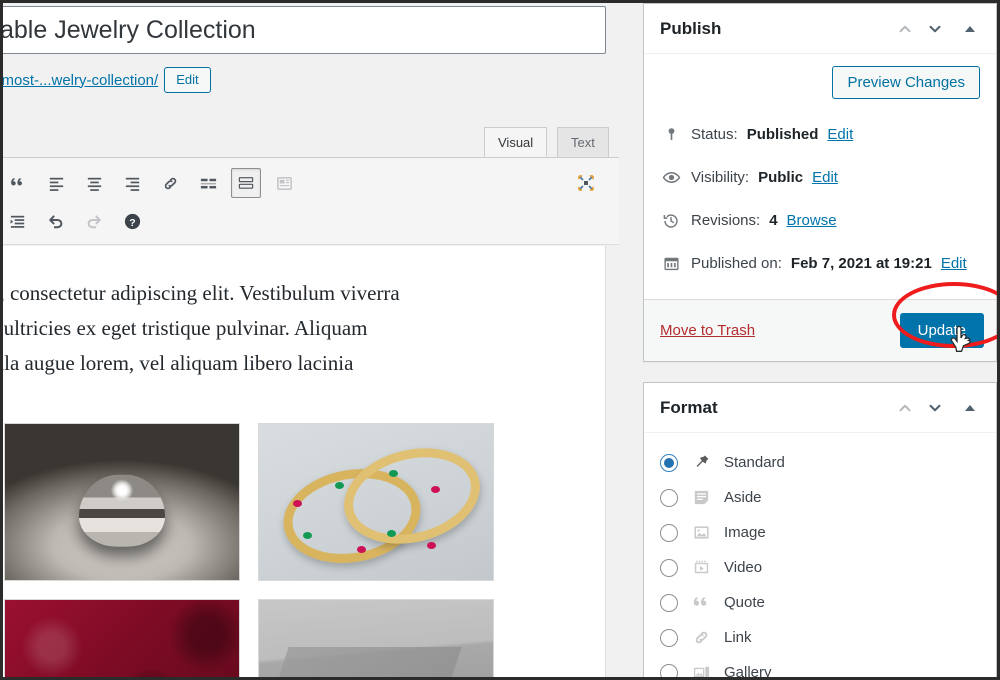 Image resolution: width=1000 pixels, height=680 pixels. I want to click on format-panel-title: Format, so click(689, 407).